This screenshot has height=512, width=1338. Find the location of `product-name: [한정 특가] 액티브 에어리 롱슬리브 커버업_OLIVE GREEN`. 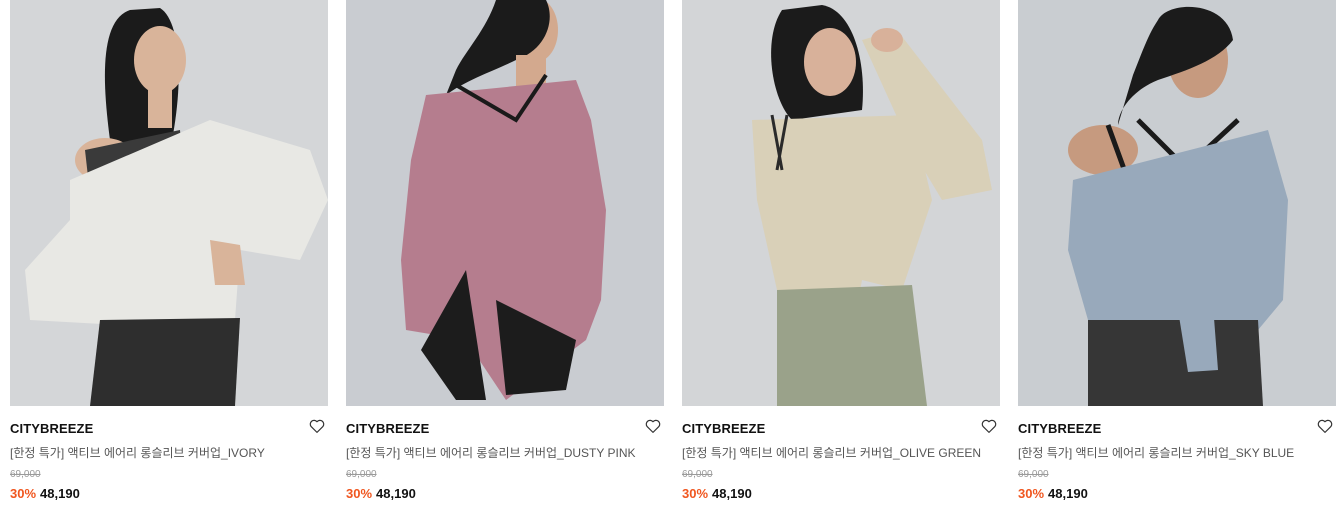

product-name: [한정 특가] 액티브 에어리 롱슬리브 커버업_OLIVE GREEN is located at coordinates (831, 452).